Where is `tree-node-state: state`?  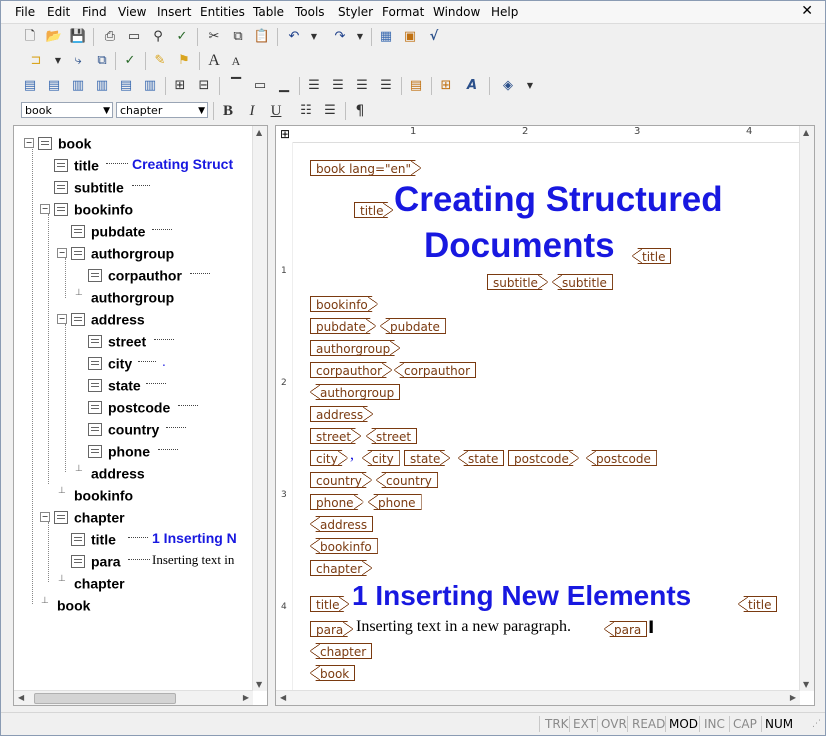 tree-node-state: state is located at coordinates (114, 384).